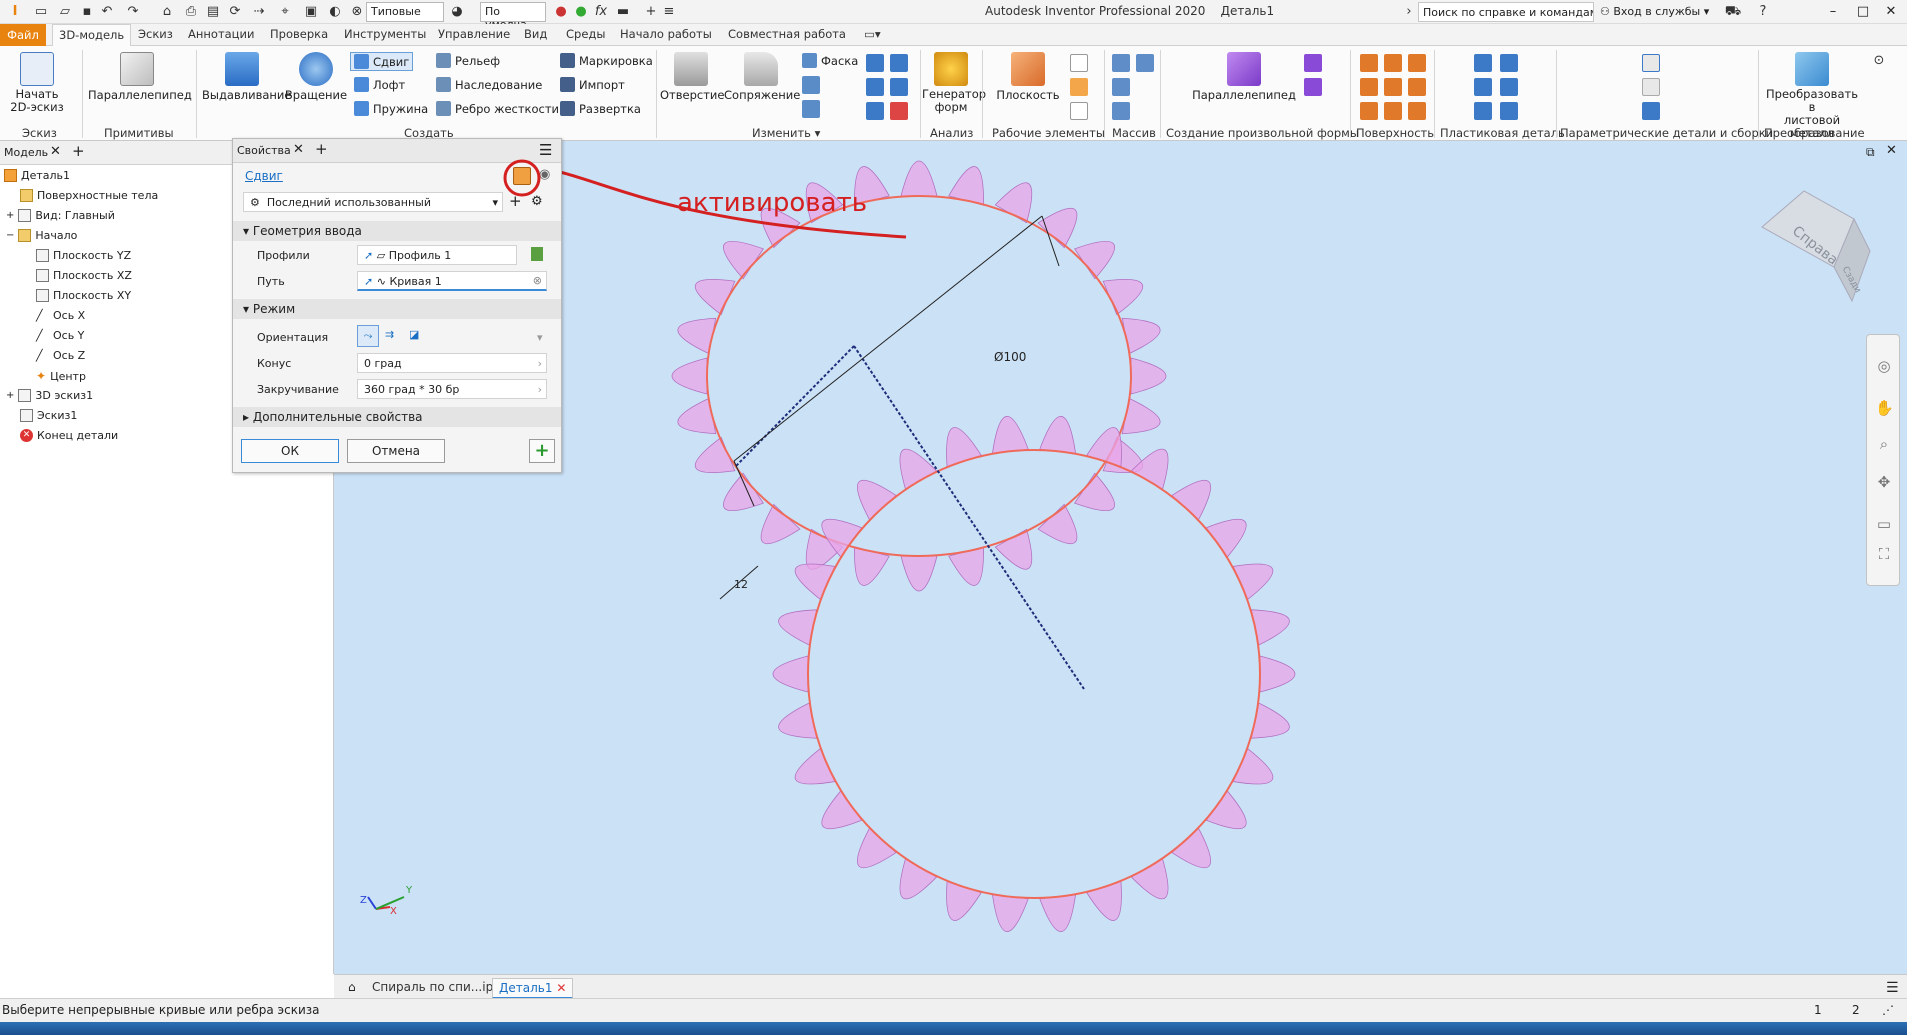  What do you see at coordinates (405, 12) in the screenshot?
I see `material-select: Типовые` at bounding box center [405, 12].